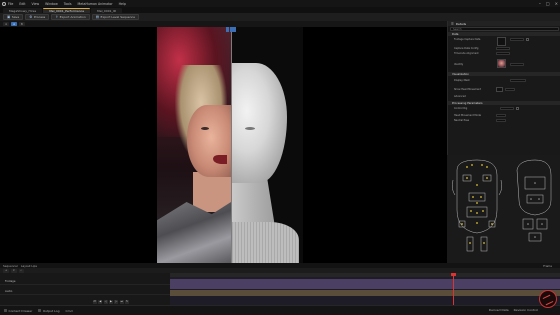 This screenshot has height=315, width=560. Describe the element at coordinates (14, 270) in the screenshot. I see `filter-button: ▾` at that location.